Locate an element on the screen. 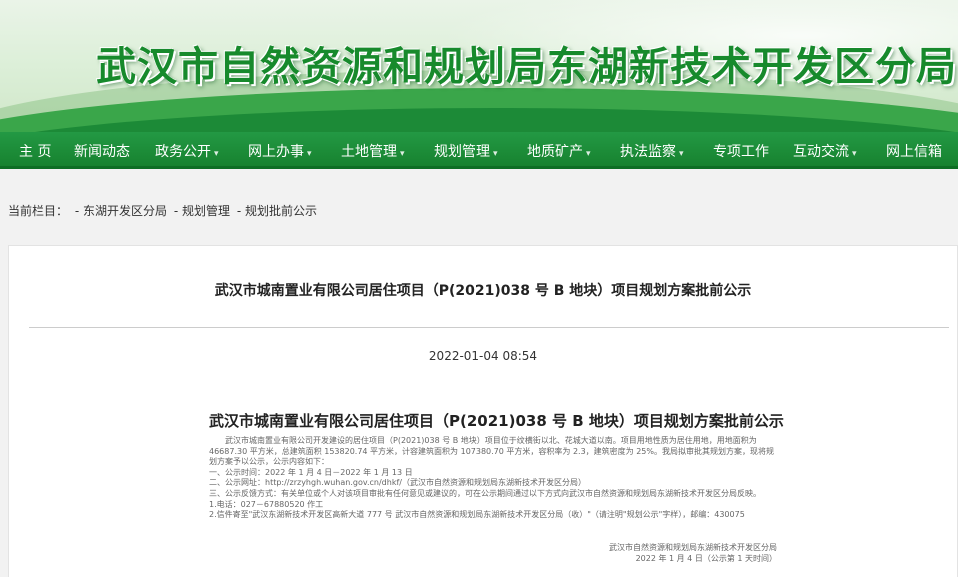 This screenshot has height=577, width=958. nav-item-online-services: 网上办事 ▾ is located at coordinates (280, 151).